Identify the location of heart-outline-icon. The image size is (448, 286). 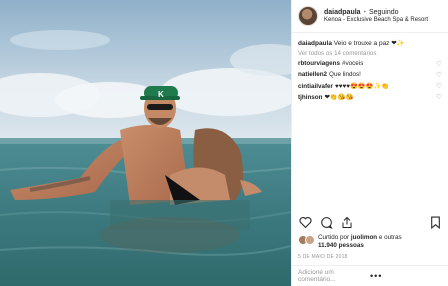
(305, 222).